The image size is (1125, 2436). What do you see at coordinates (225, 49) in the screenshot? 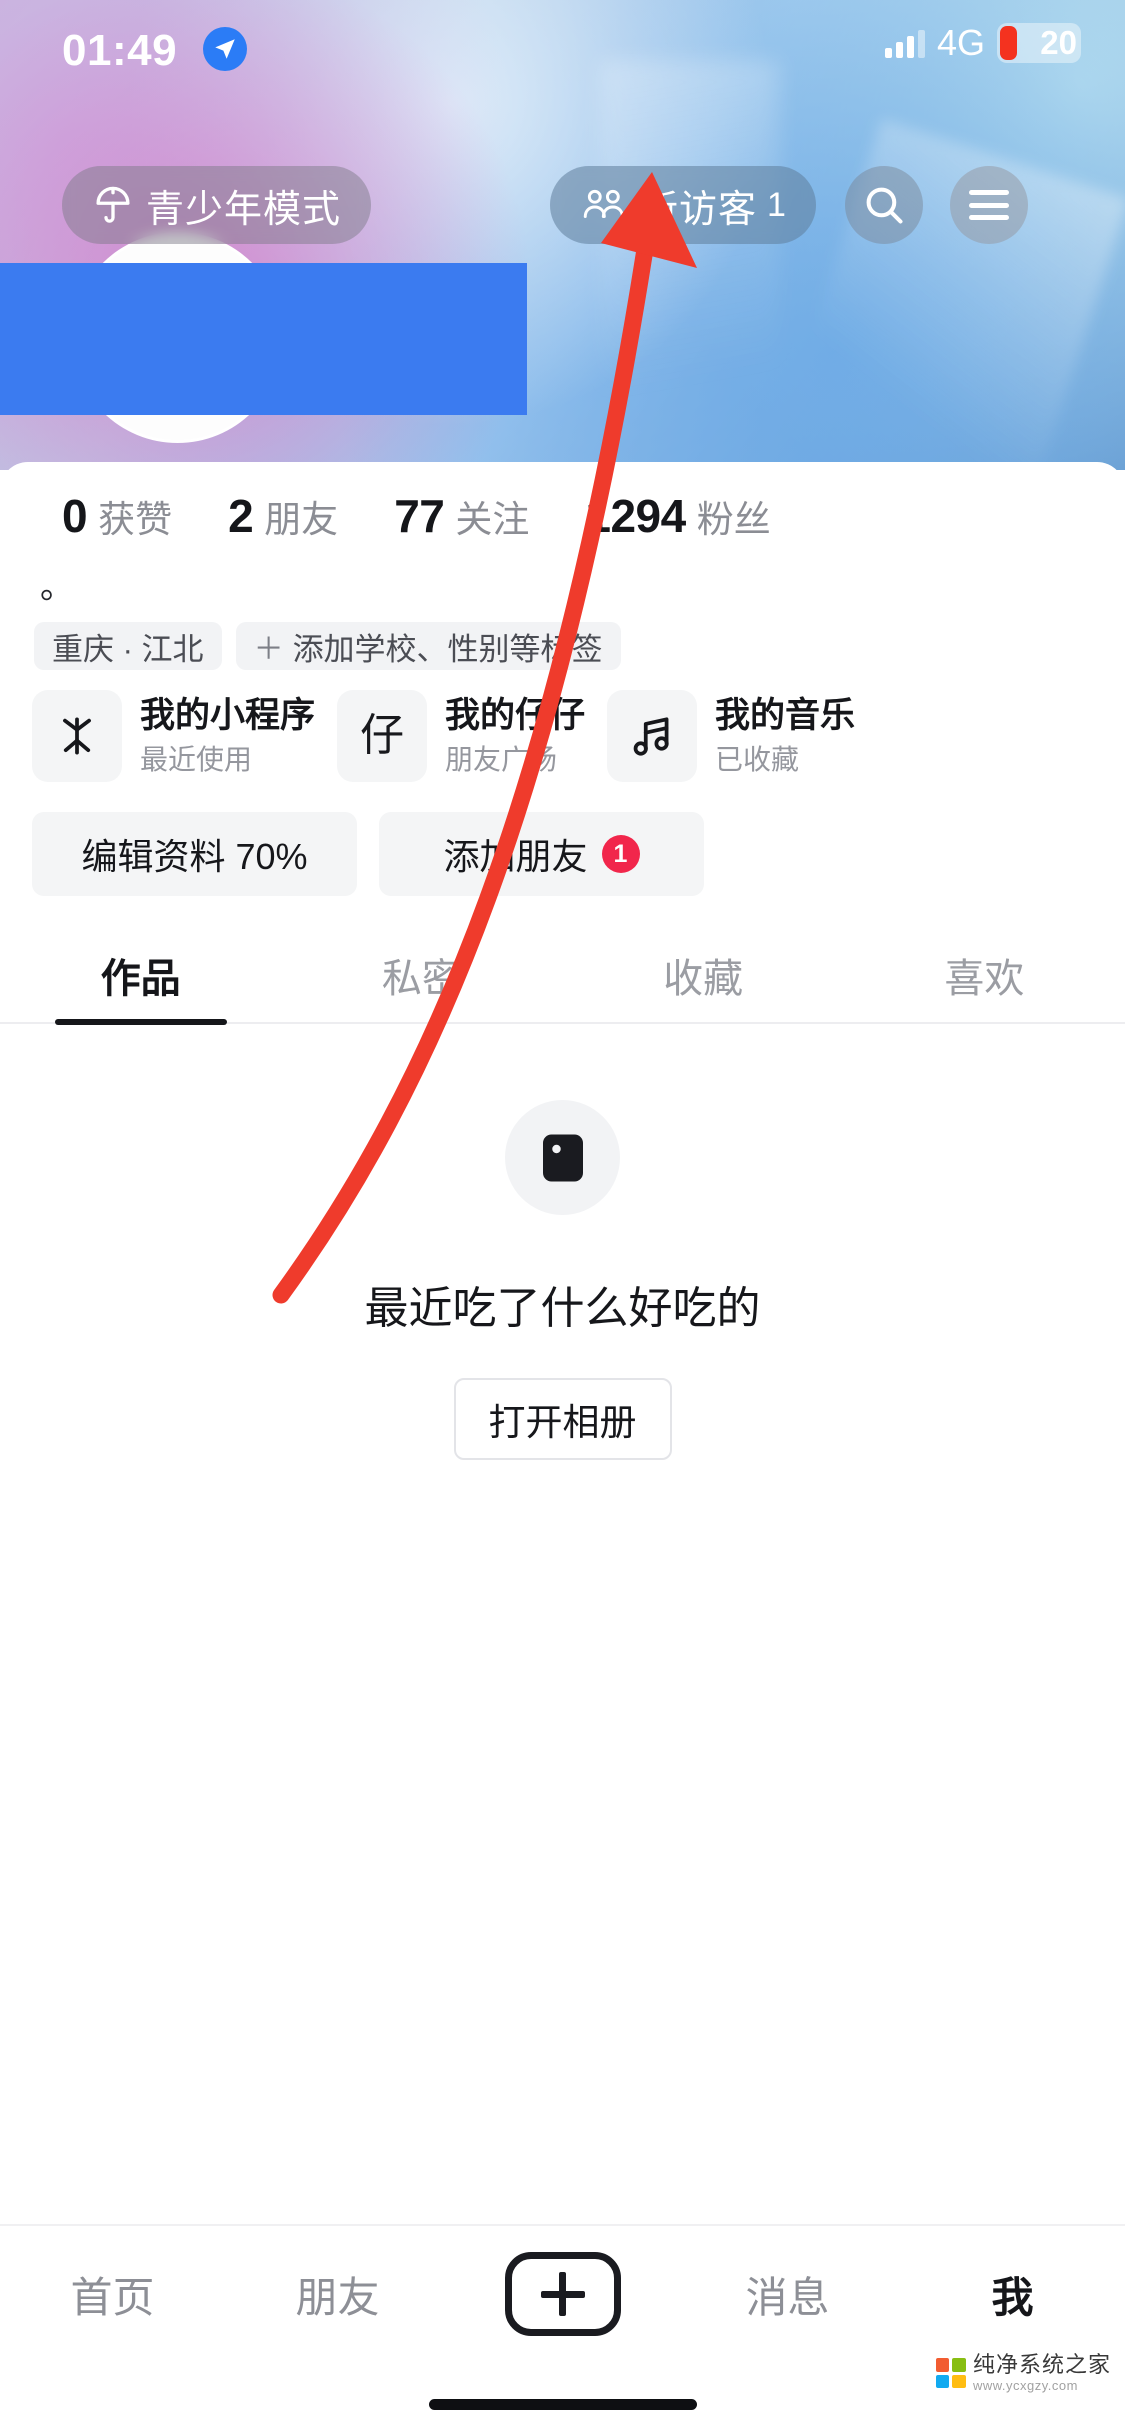
I see `location-arrow-icon` at bounding box center [225, 49].